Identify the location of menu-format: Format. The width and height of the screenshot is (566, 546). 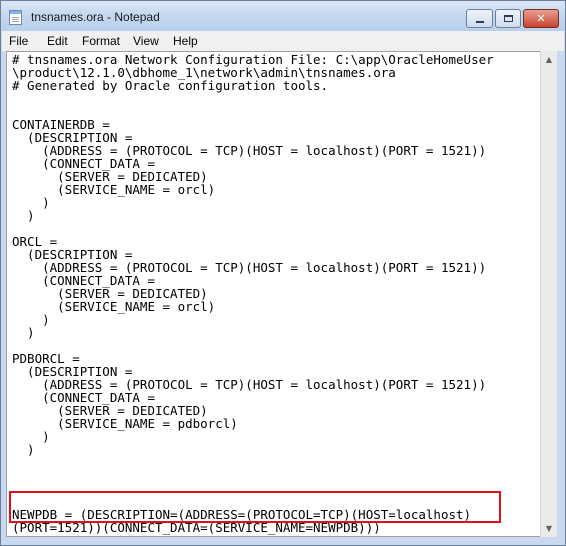
(101, 41).